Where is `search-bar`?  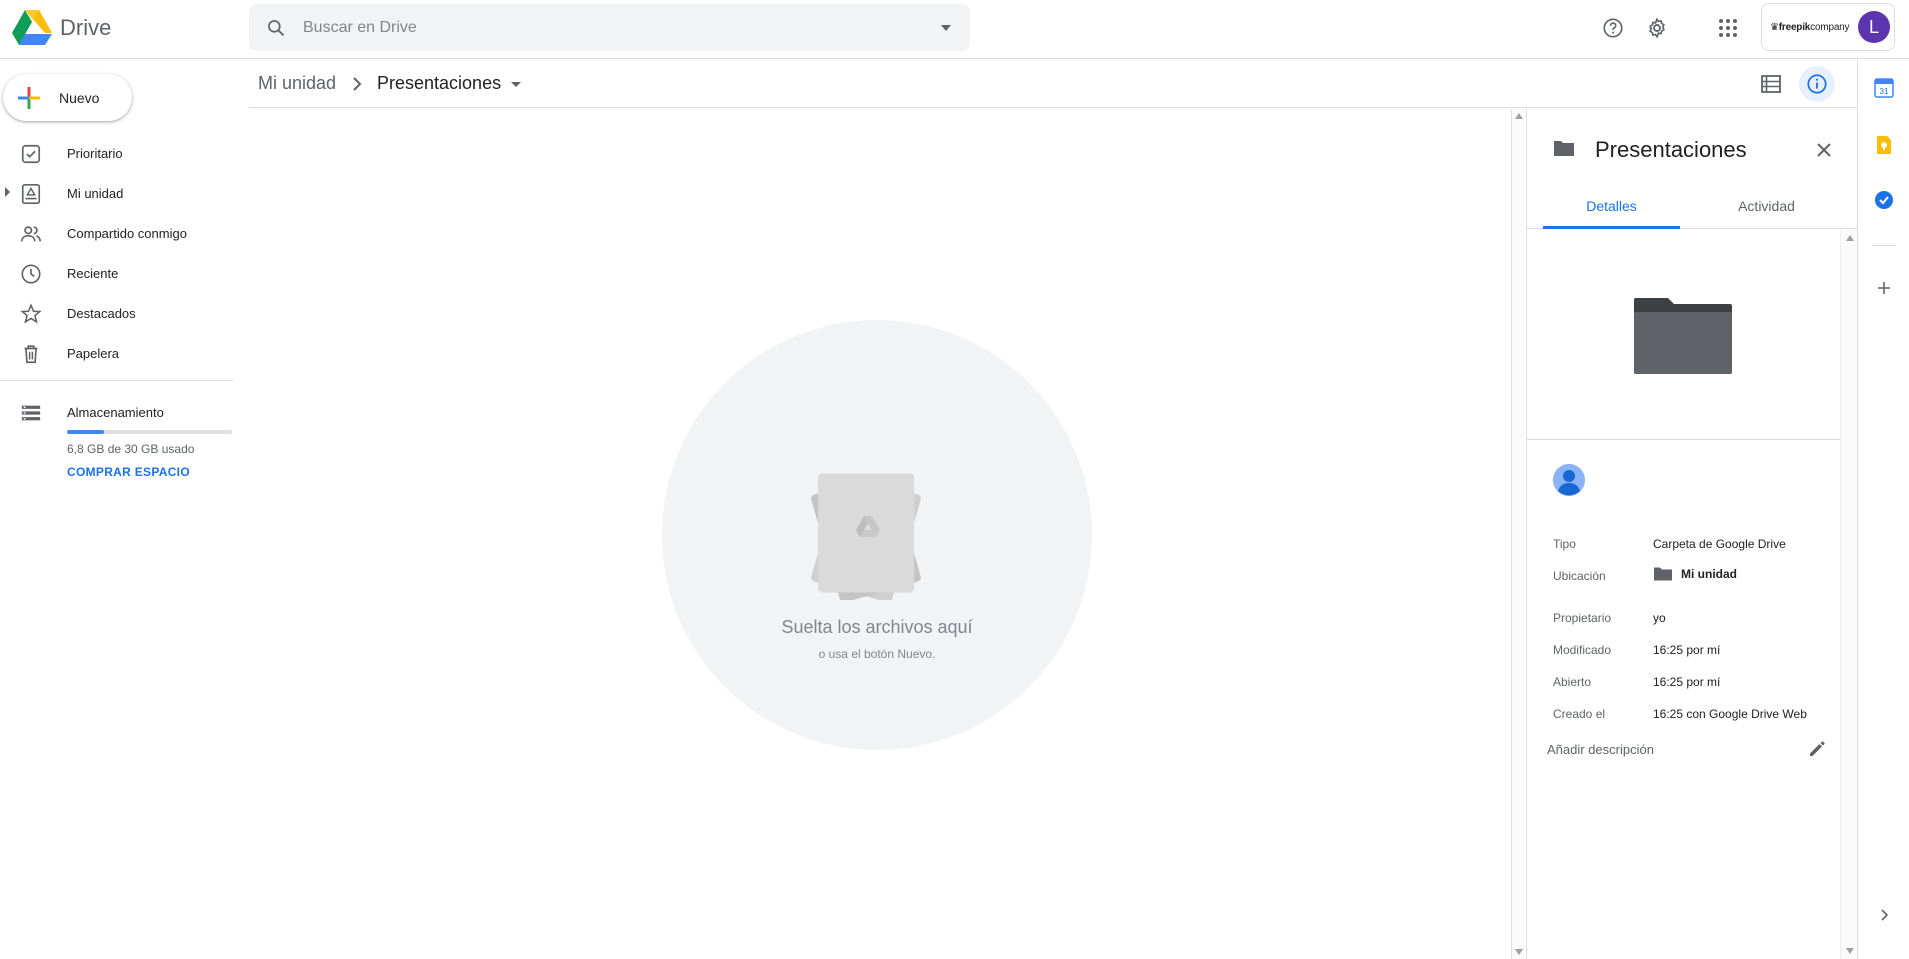 search-bar is located at coordinates (609, 27).